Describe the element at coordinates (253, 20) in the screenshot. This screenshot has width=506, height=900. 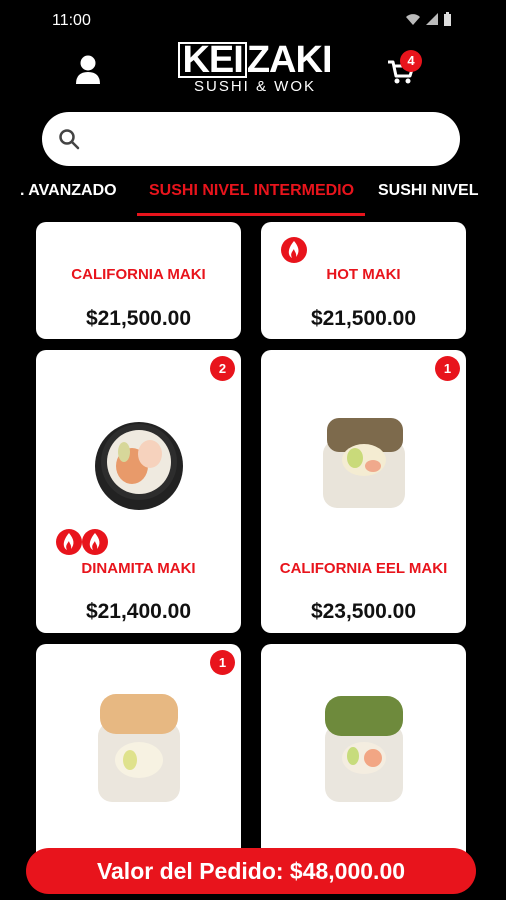
I see `status-bar: 11:00` at that location.